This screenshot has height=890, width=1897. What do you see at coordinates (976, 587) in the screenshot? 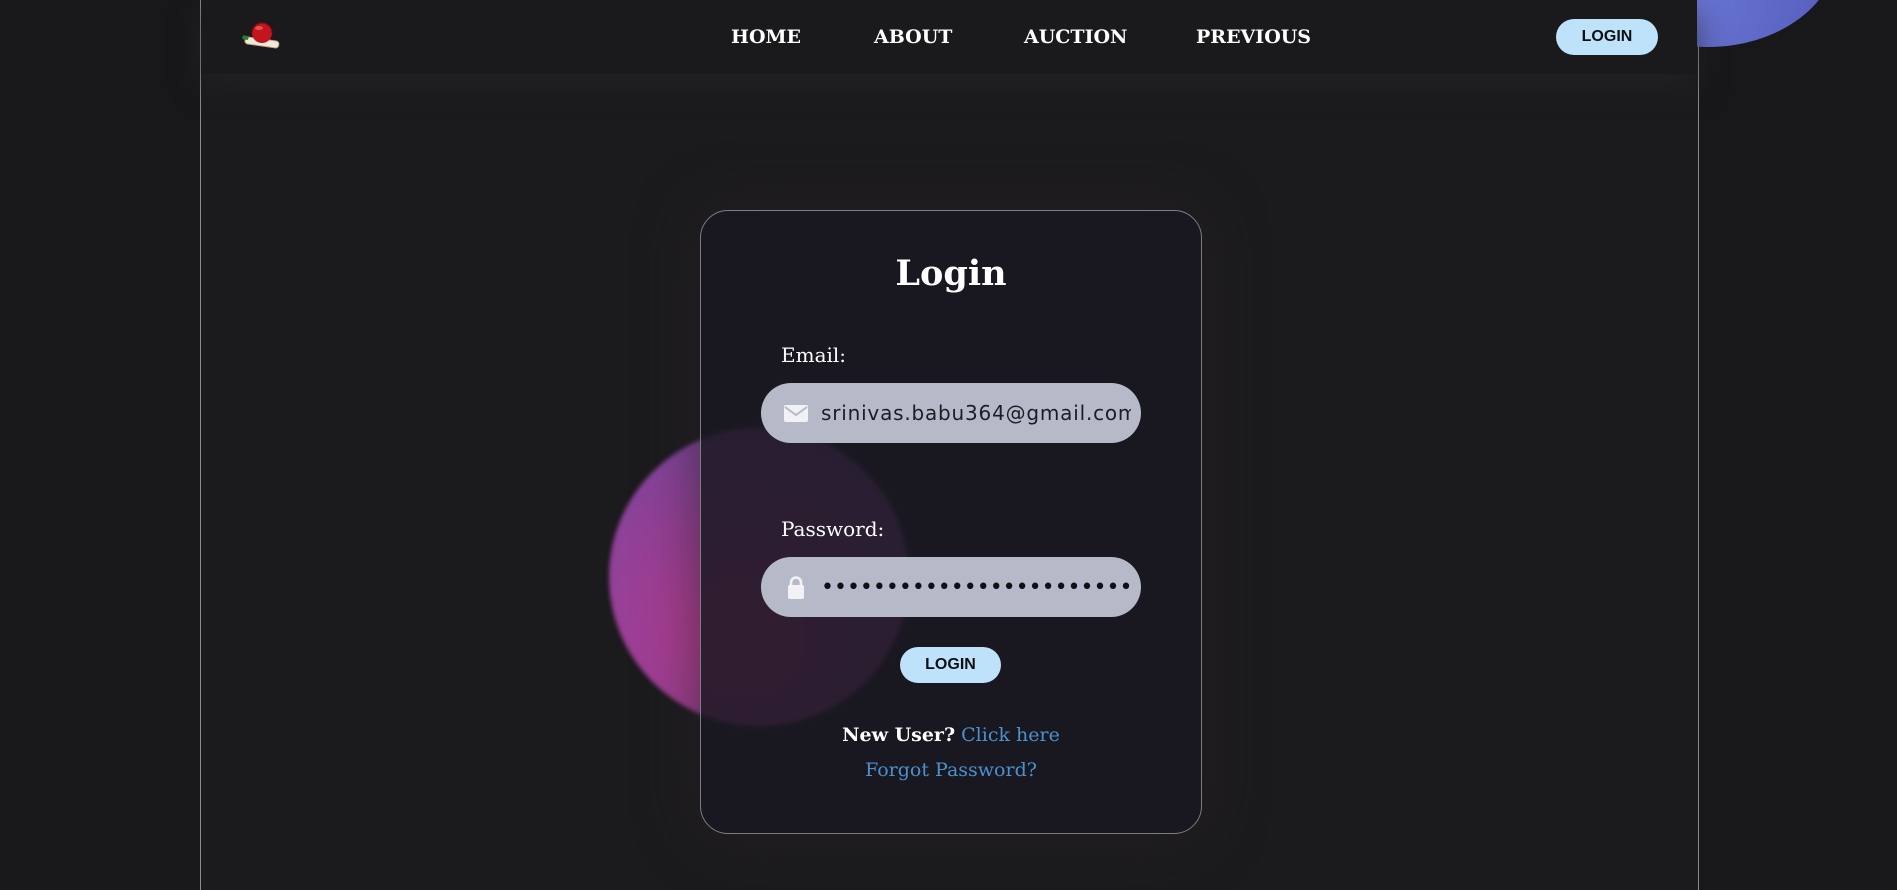
I see `password-input` at bounding box center [976, 587].